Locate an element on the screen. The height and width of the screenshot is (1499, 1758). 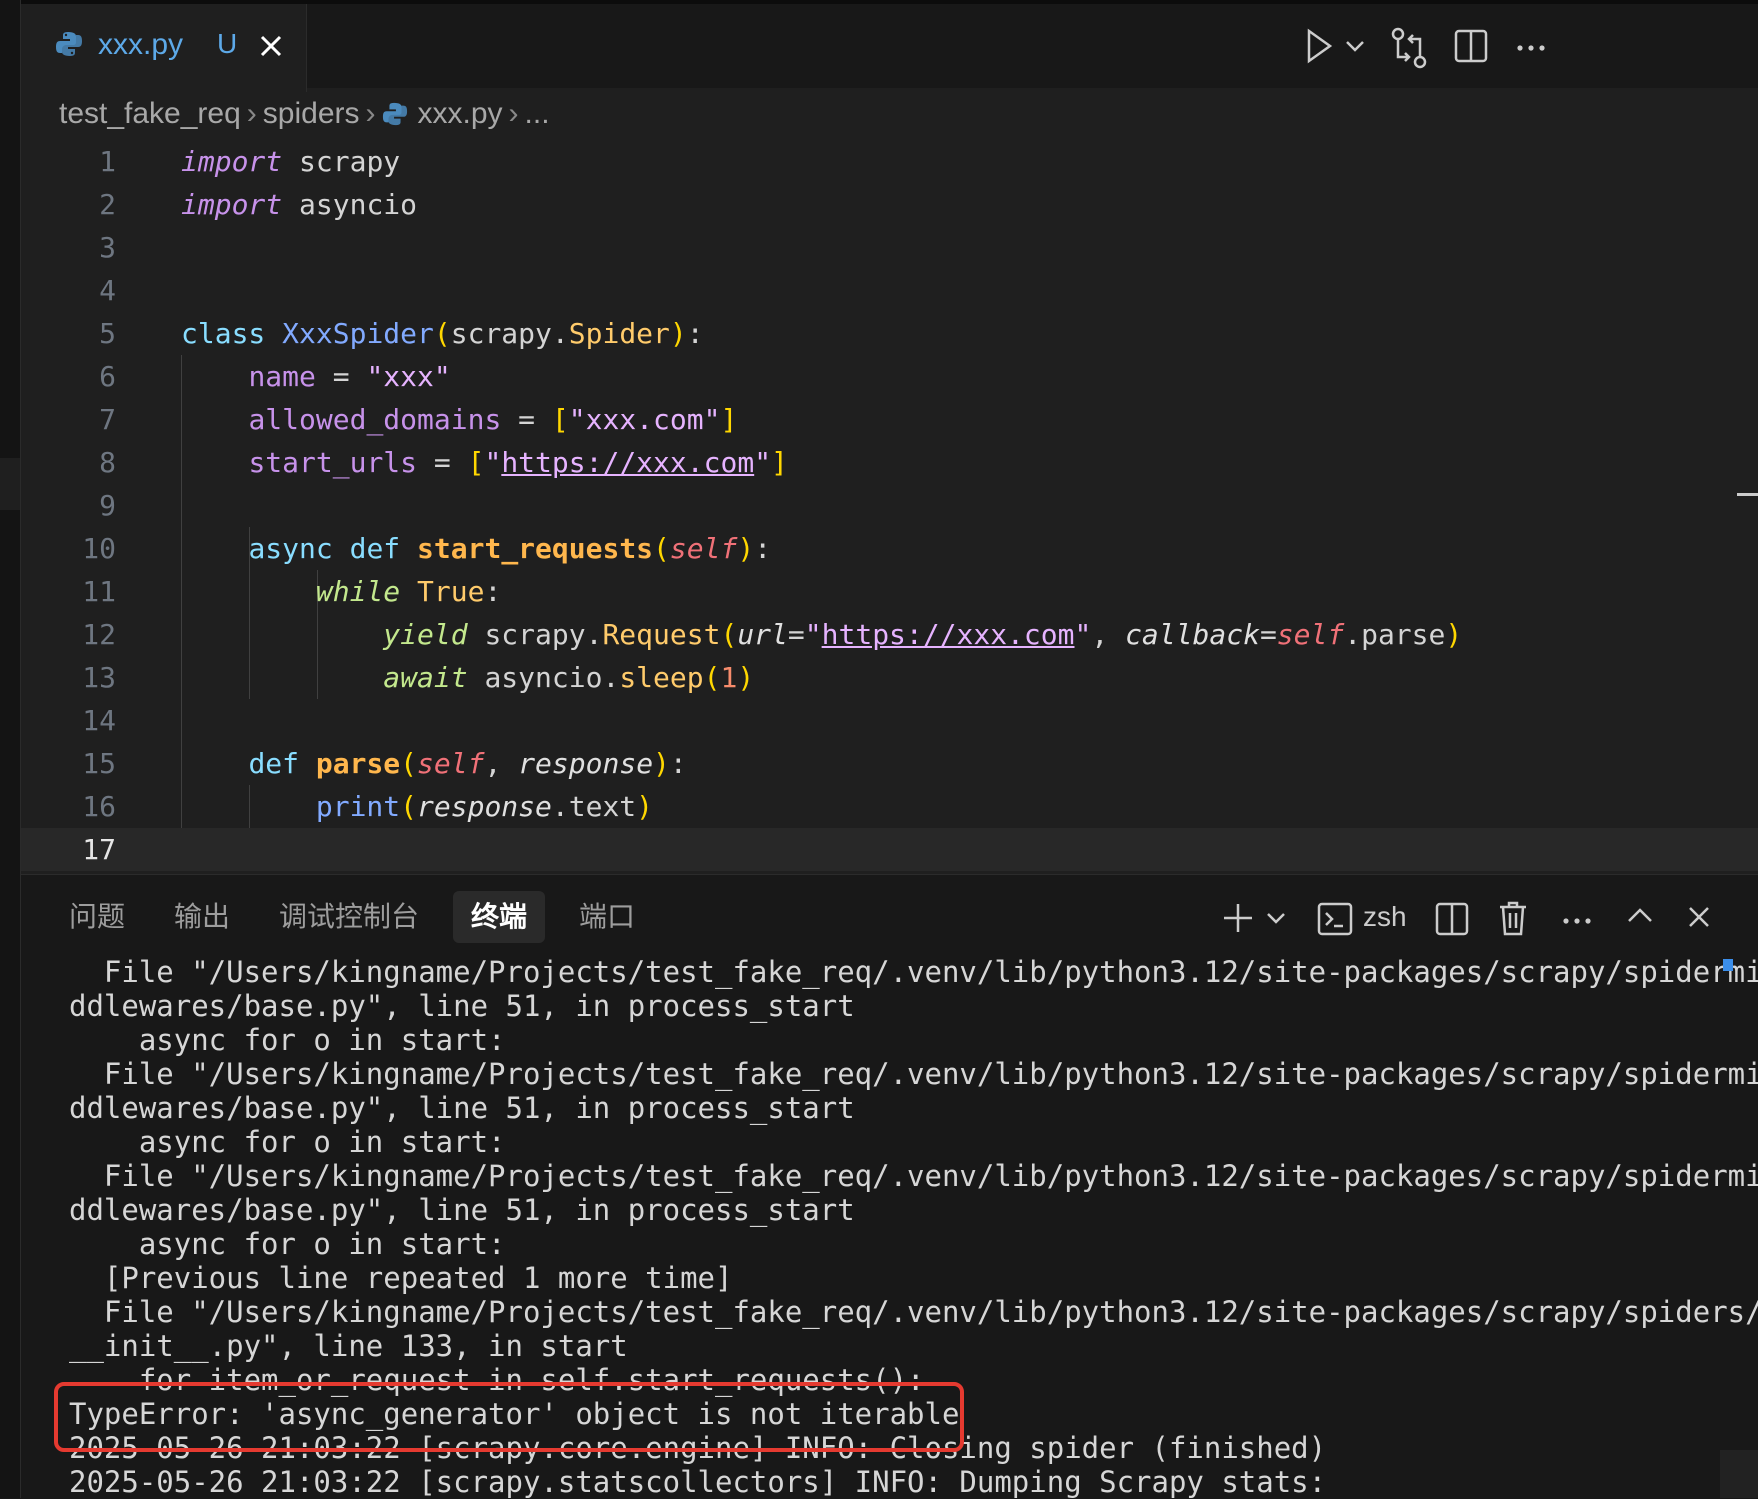
code-line: 5 class XxxSpider(scrapy.Spider): is located at coordinates (889, 333).